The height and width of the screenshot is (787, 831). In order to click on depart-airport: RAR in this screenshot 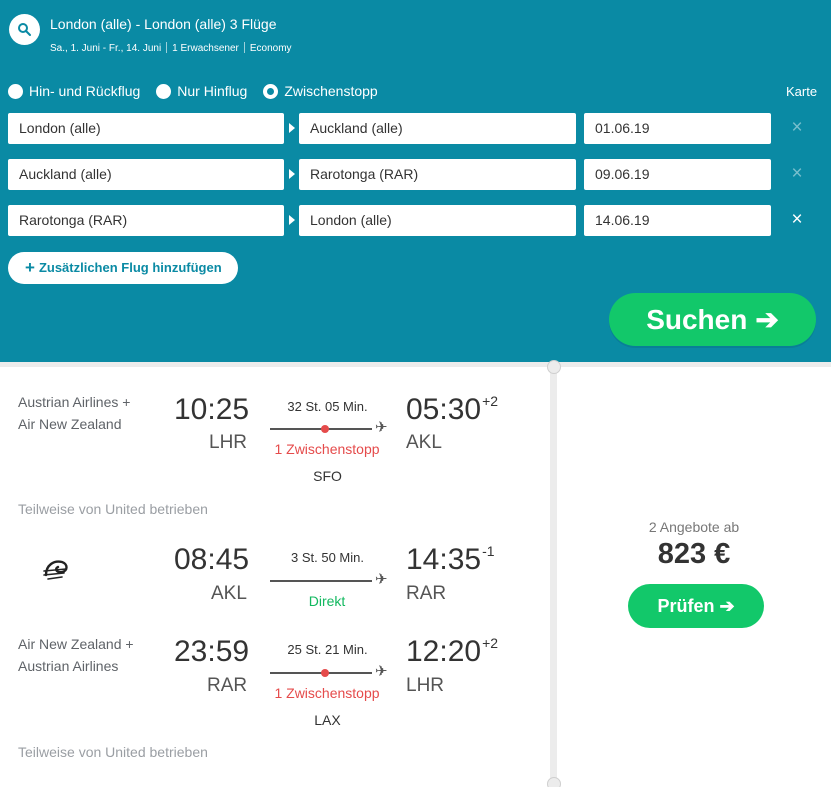, I will do `click(227, 685)`.